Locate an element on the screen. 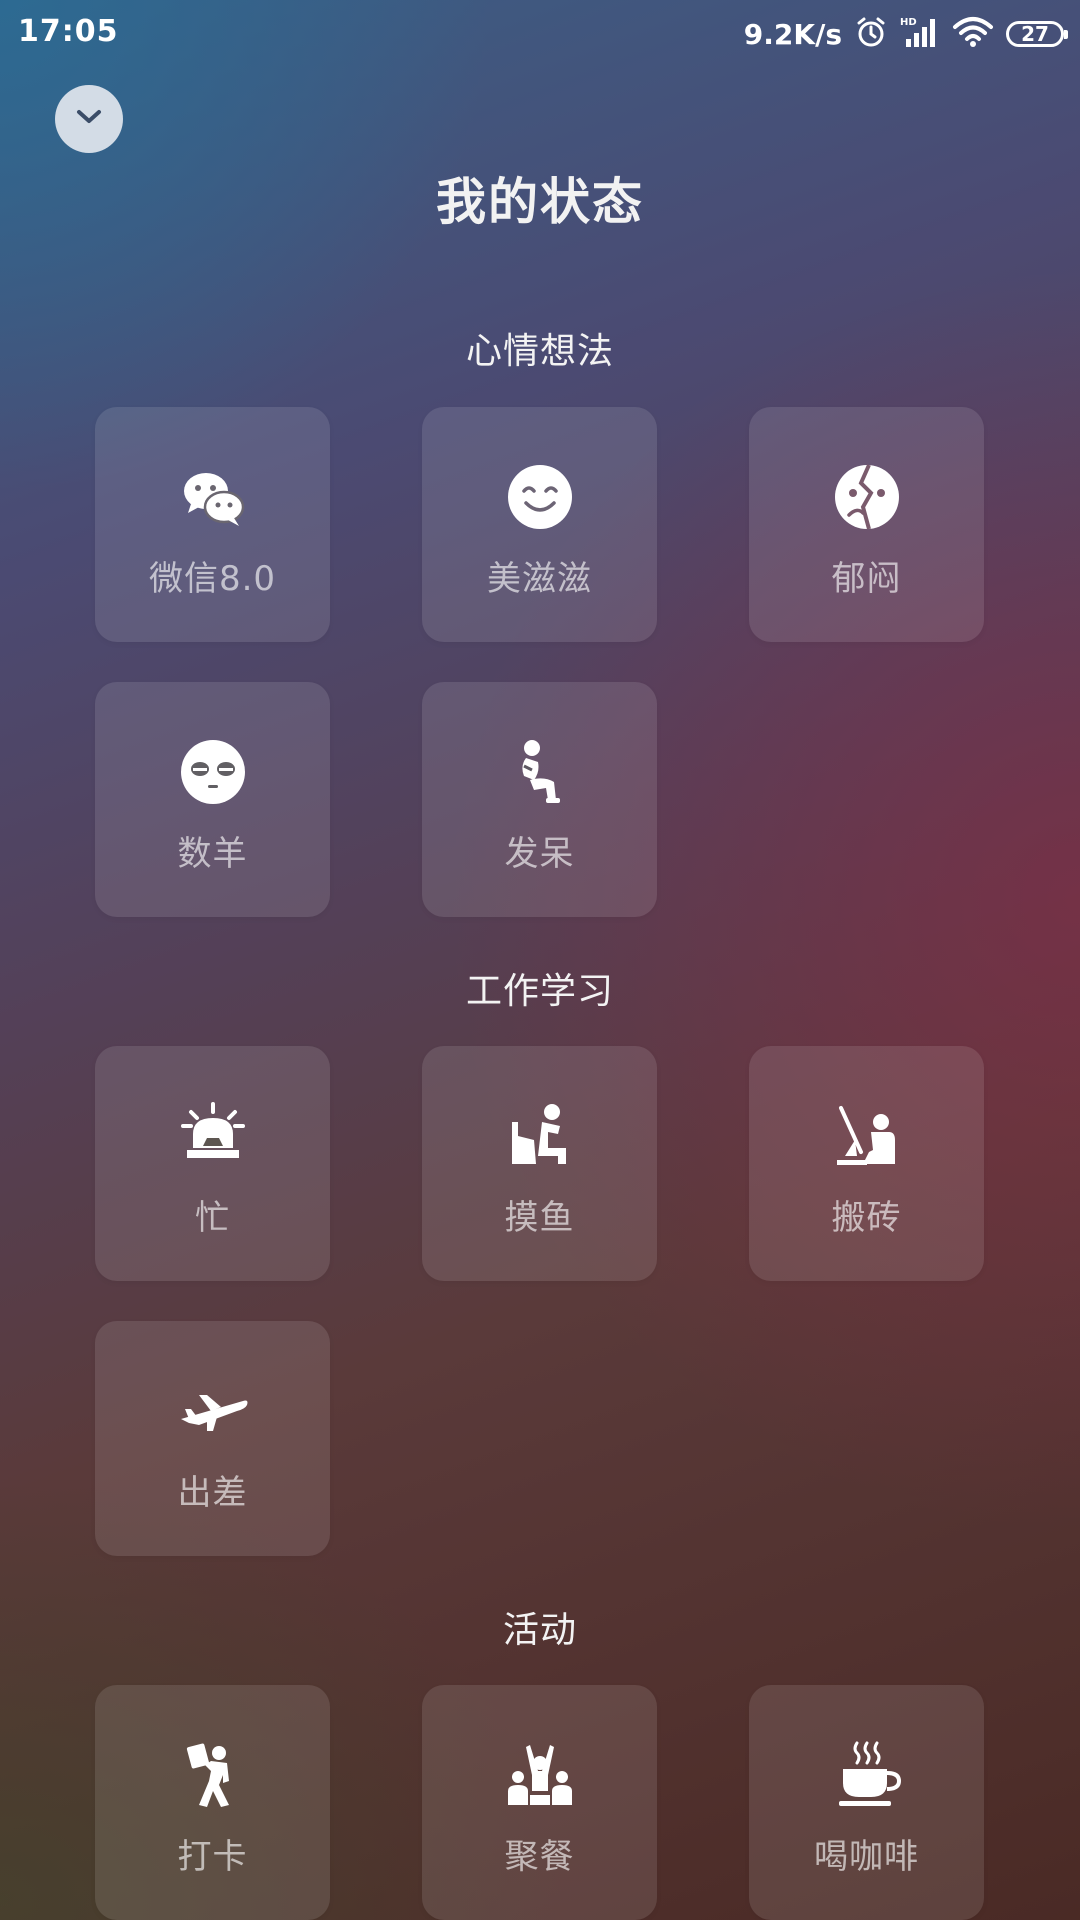 Image resolution: width=1080 pixels, height=1920 pixels. status-tile-happy: 美滋滋 is located at coordinates (539, 524).